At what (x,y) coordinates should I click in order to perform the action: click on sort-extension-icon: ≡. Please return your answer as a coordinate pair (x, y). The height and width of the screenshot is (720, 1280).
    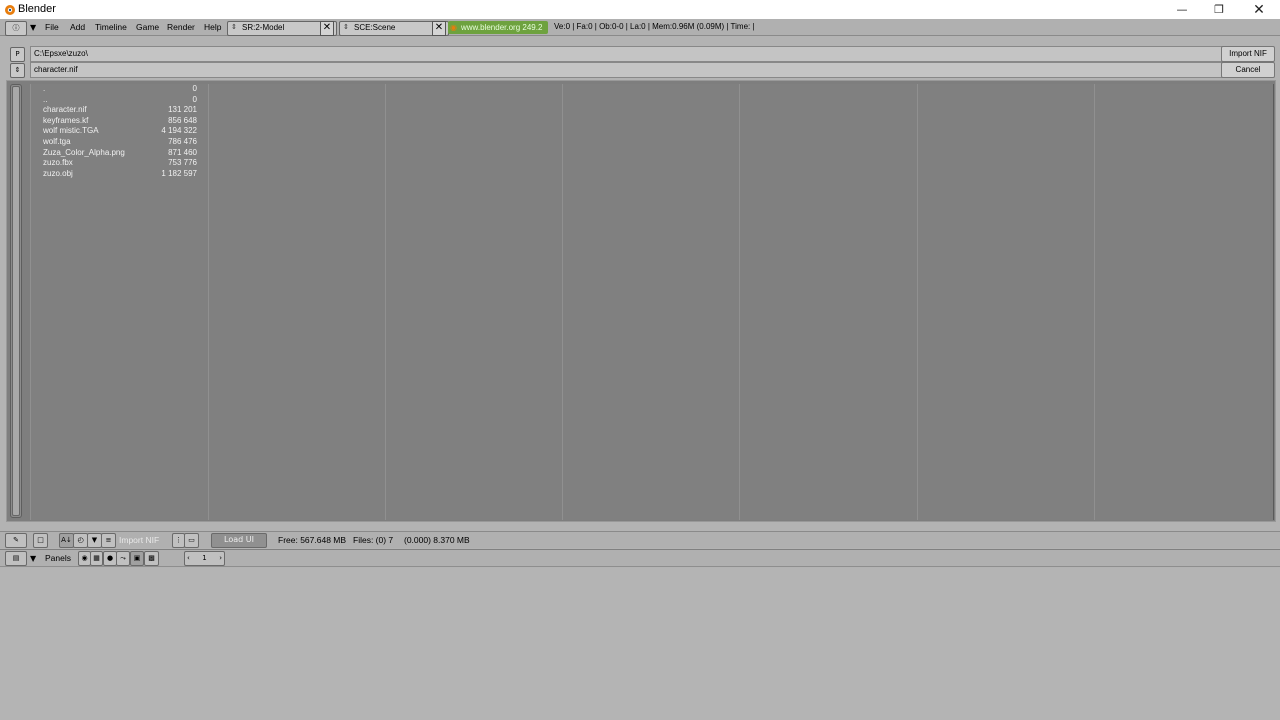
    Looking at the image, I should click on (108, 540).